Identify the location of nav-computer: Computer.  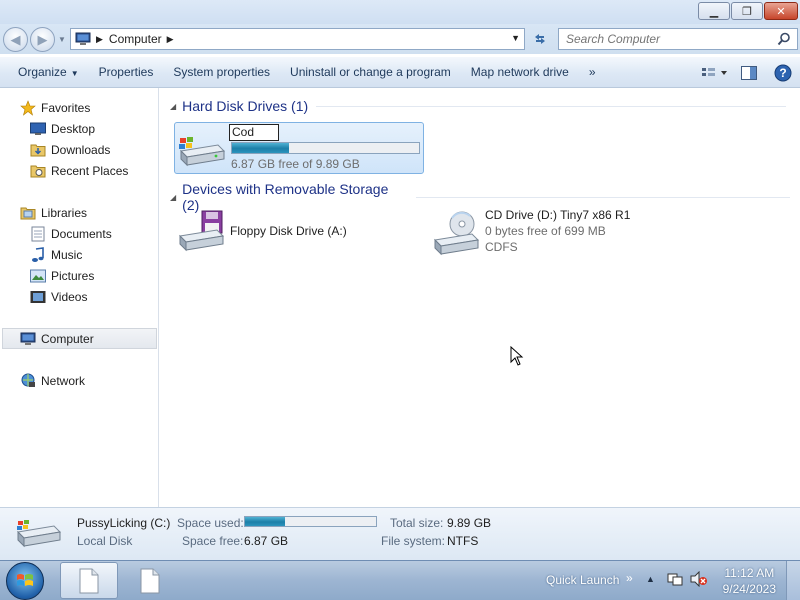
(79, 338).